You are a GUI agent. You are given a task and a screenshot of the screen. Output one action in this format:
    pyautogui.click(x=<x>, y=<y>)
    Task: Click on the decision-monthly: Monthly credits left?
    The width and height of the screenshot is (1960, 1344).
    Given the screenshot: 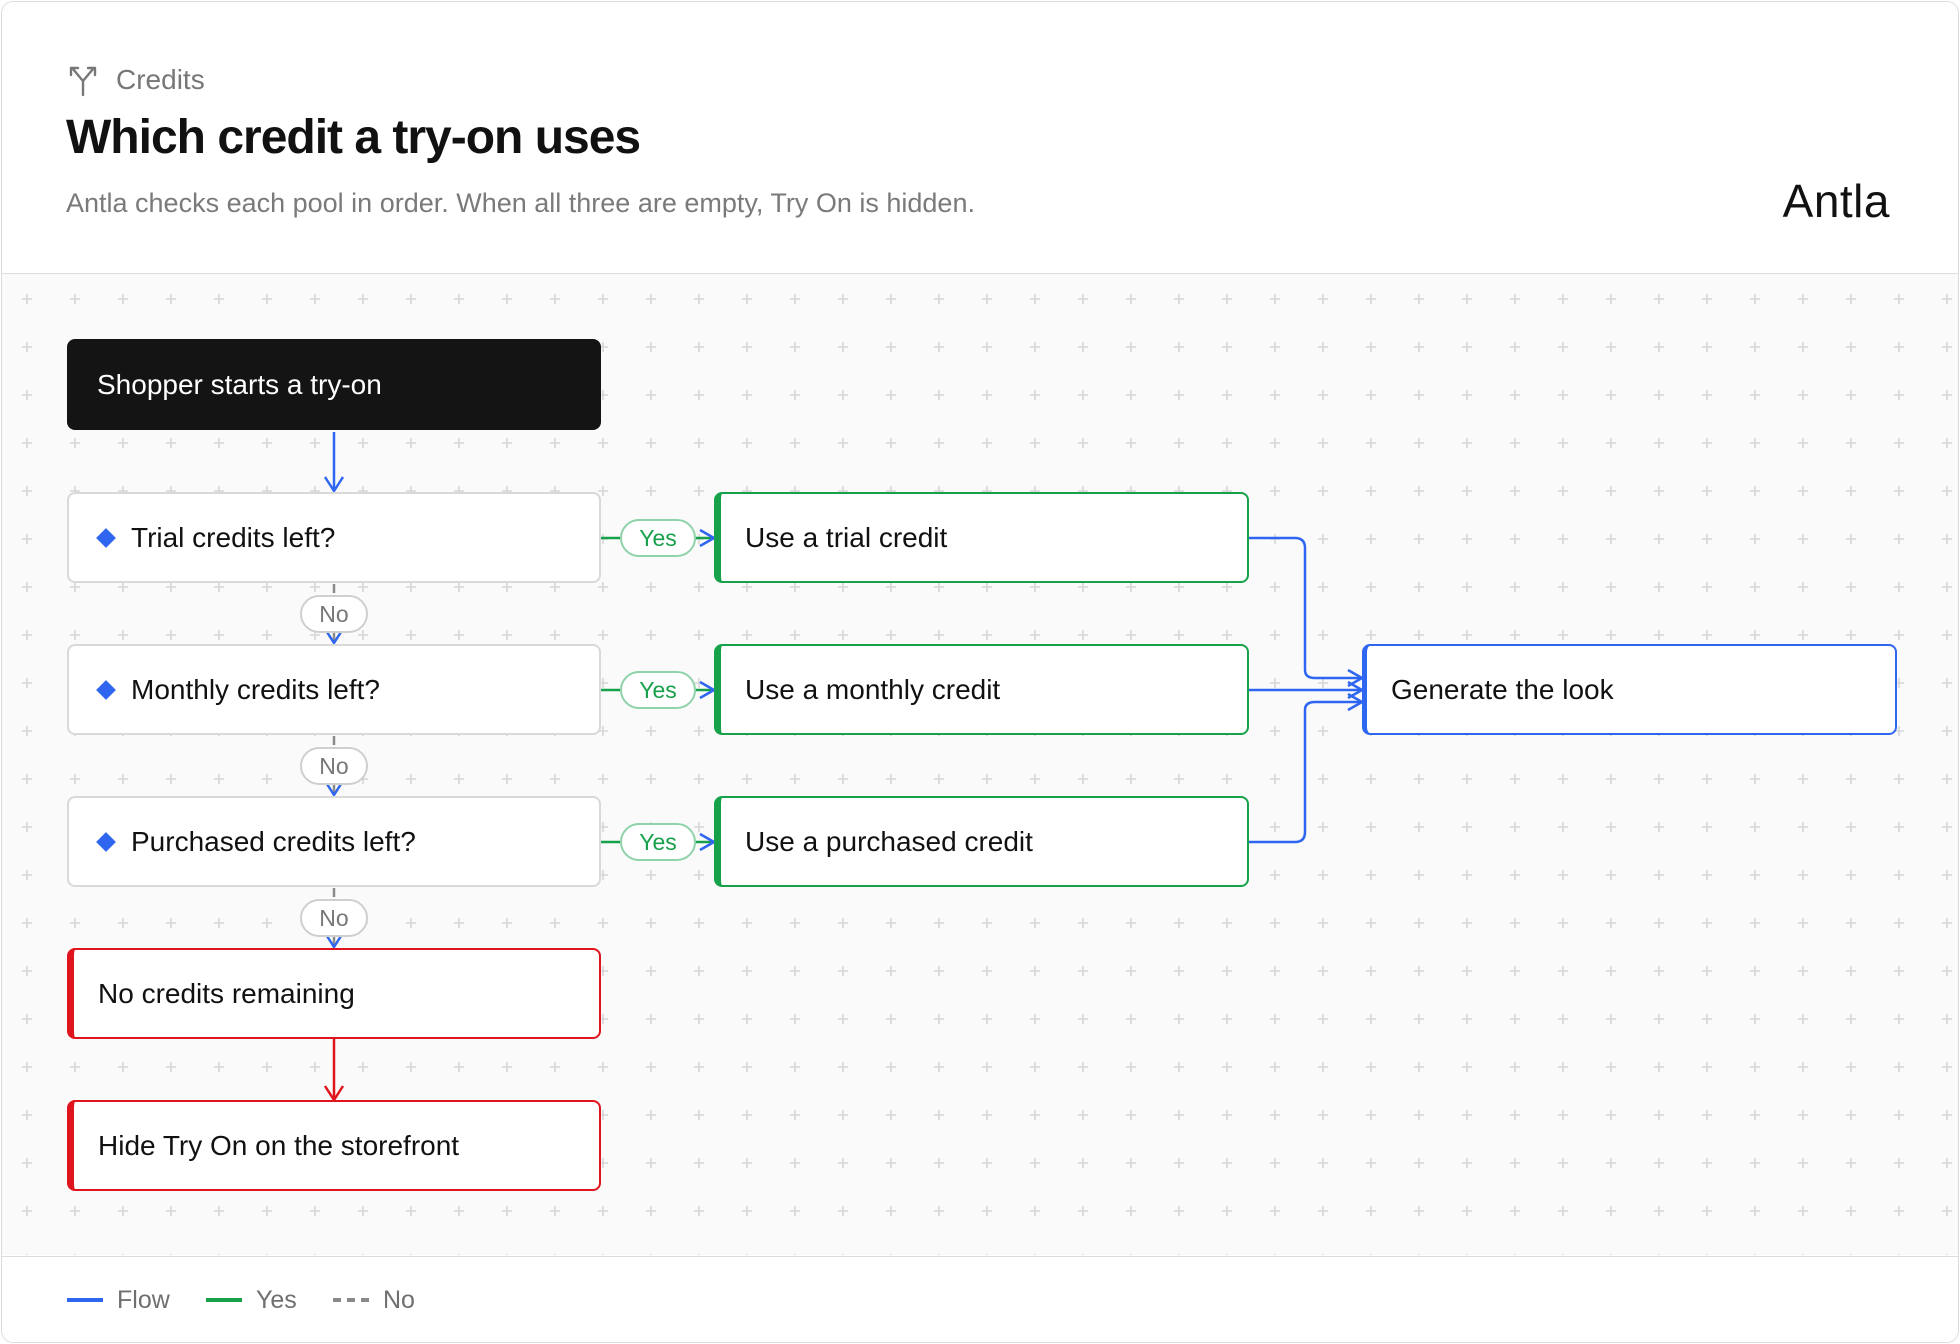 What is the action you would take?
    pyautogui.click(x=334, y=689)
    